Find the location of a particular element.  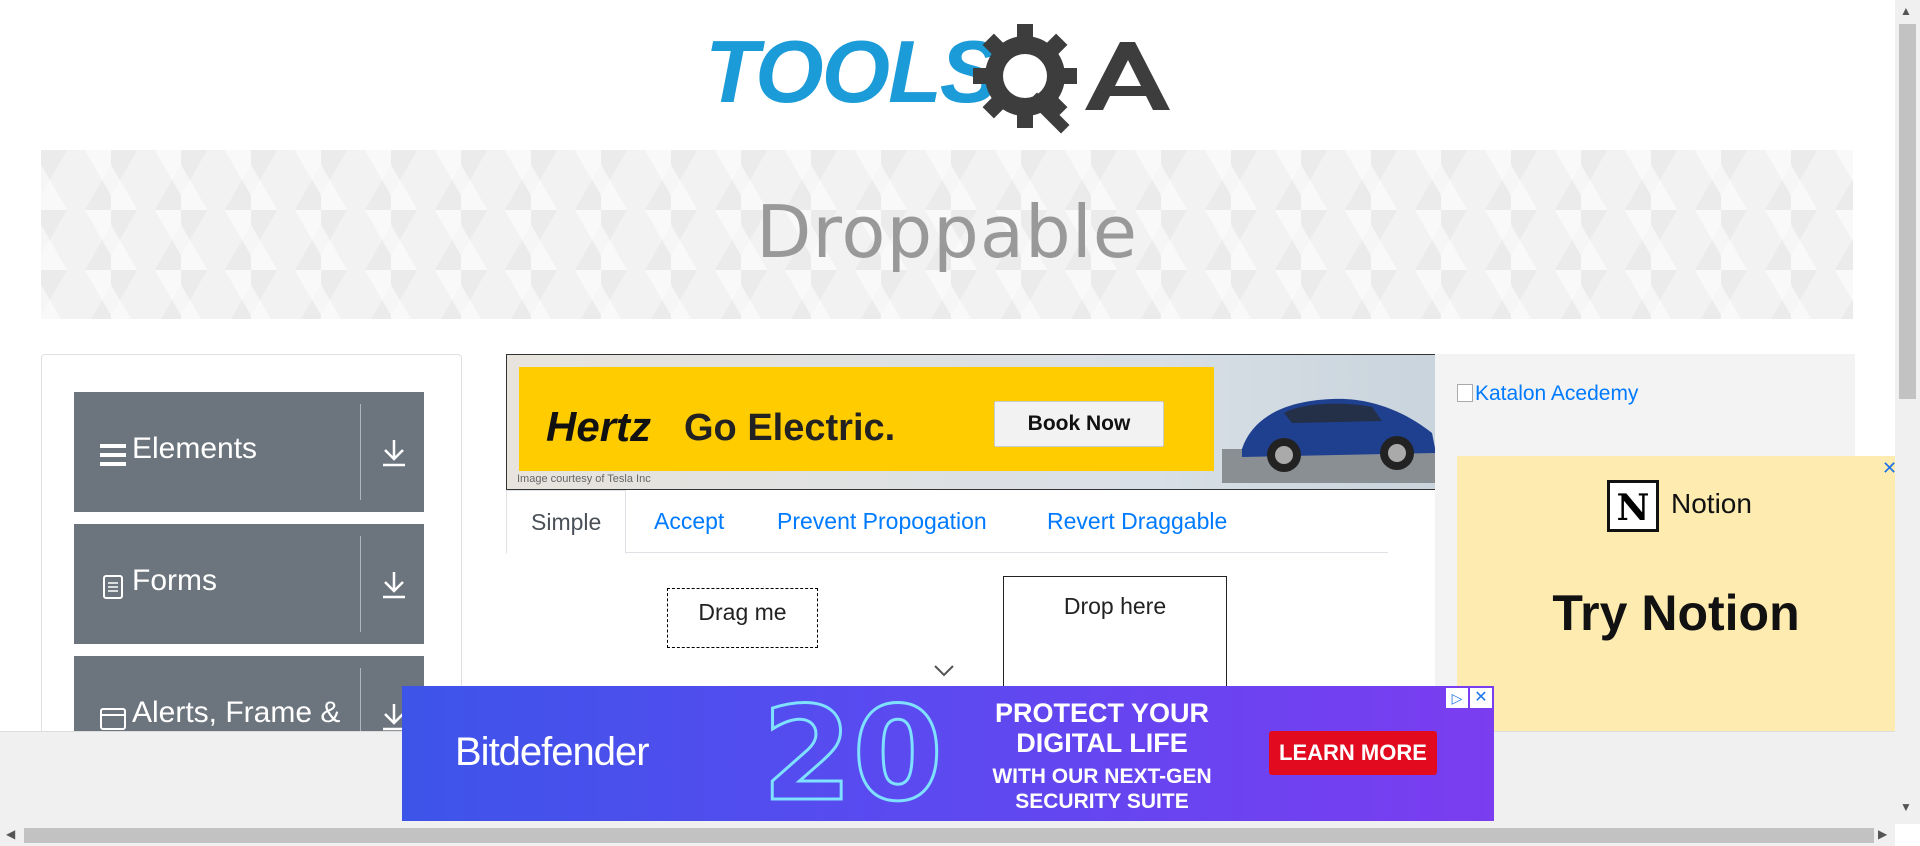

ad-panel: Hertz Go Electric. Book Now is located at coordinates (866, 419).